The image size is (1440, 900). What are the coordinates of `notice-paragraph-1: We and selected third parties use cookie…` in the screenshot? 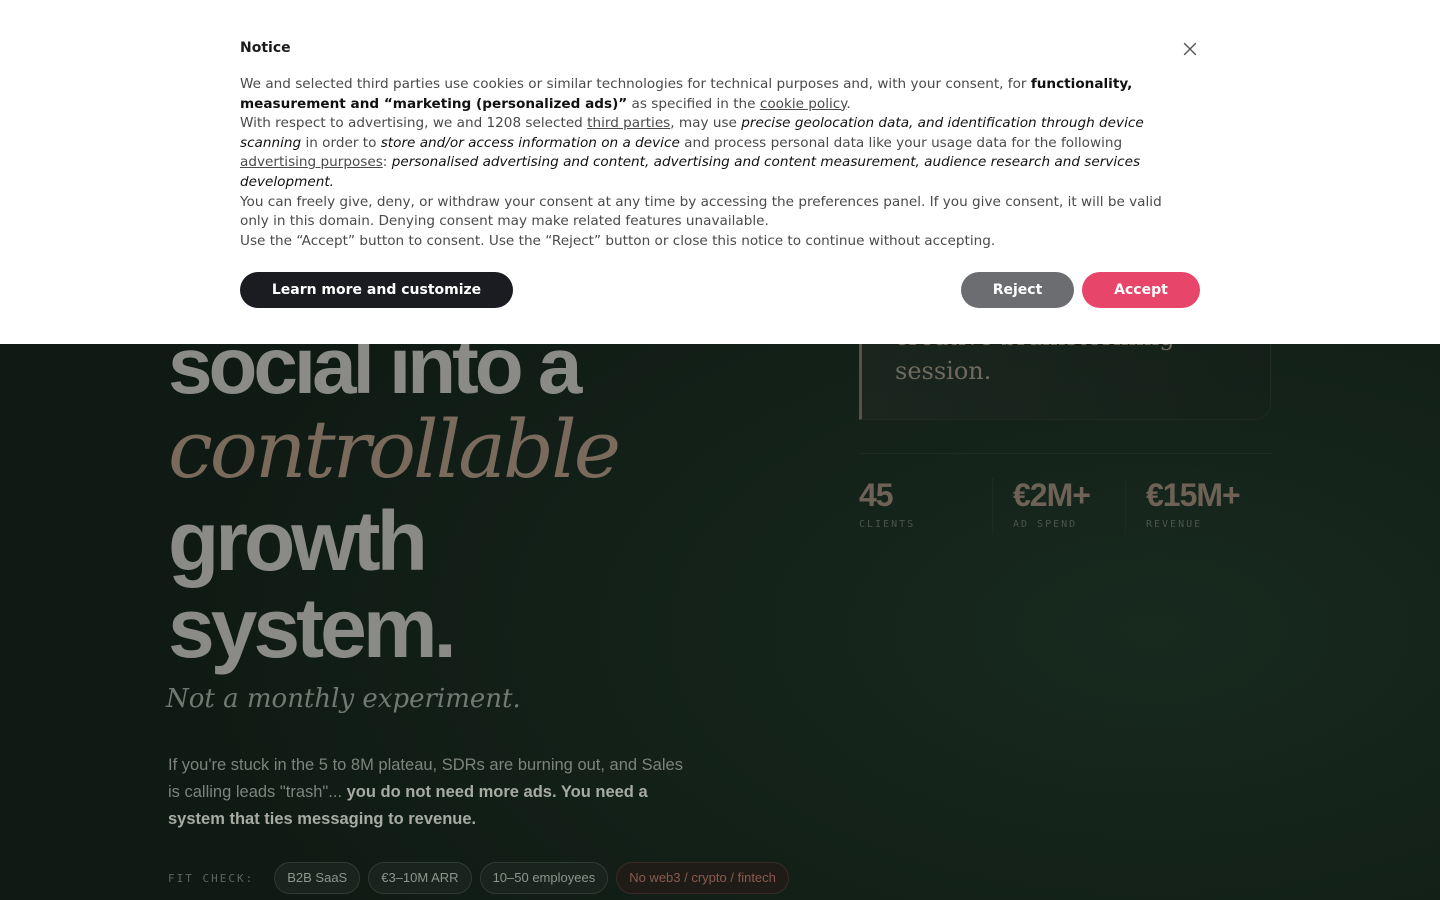 It's located at (710, 94).